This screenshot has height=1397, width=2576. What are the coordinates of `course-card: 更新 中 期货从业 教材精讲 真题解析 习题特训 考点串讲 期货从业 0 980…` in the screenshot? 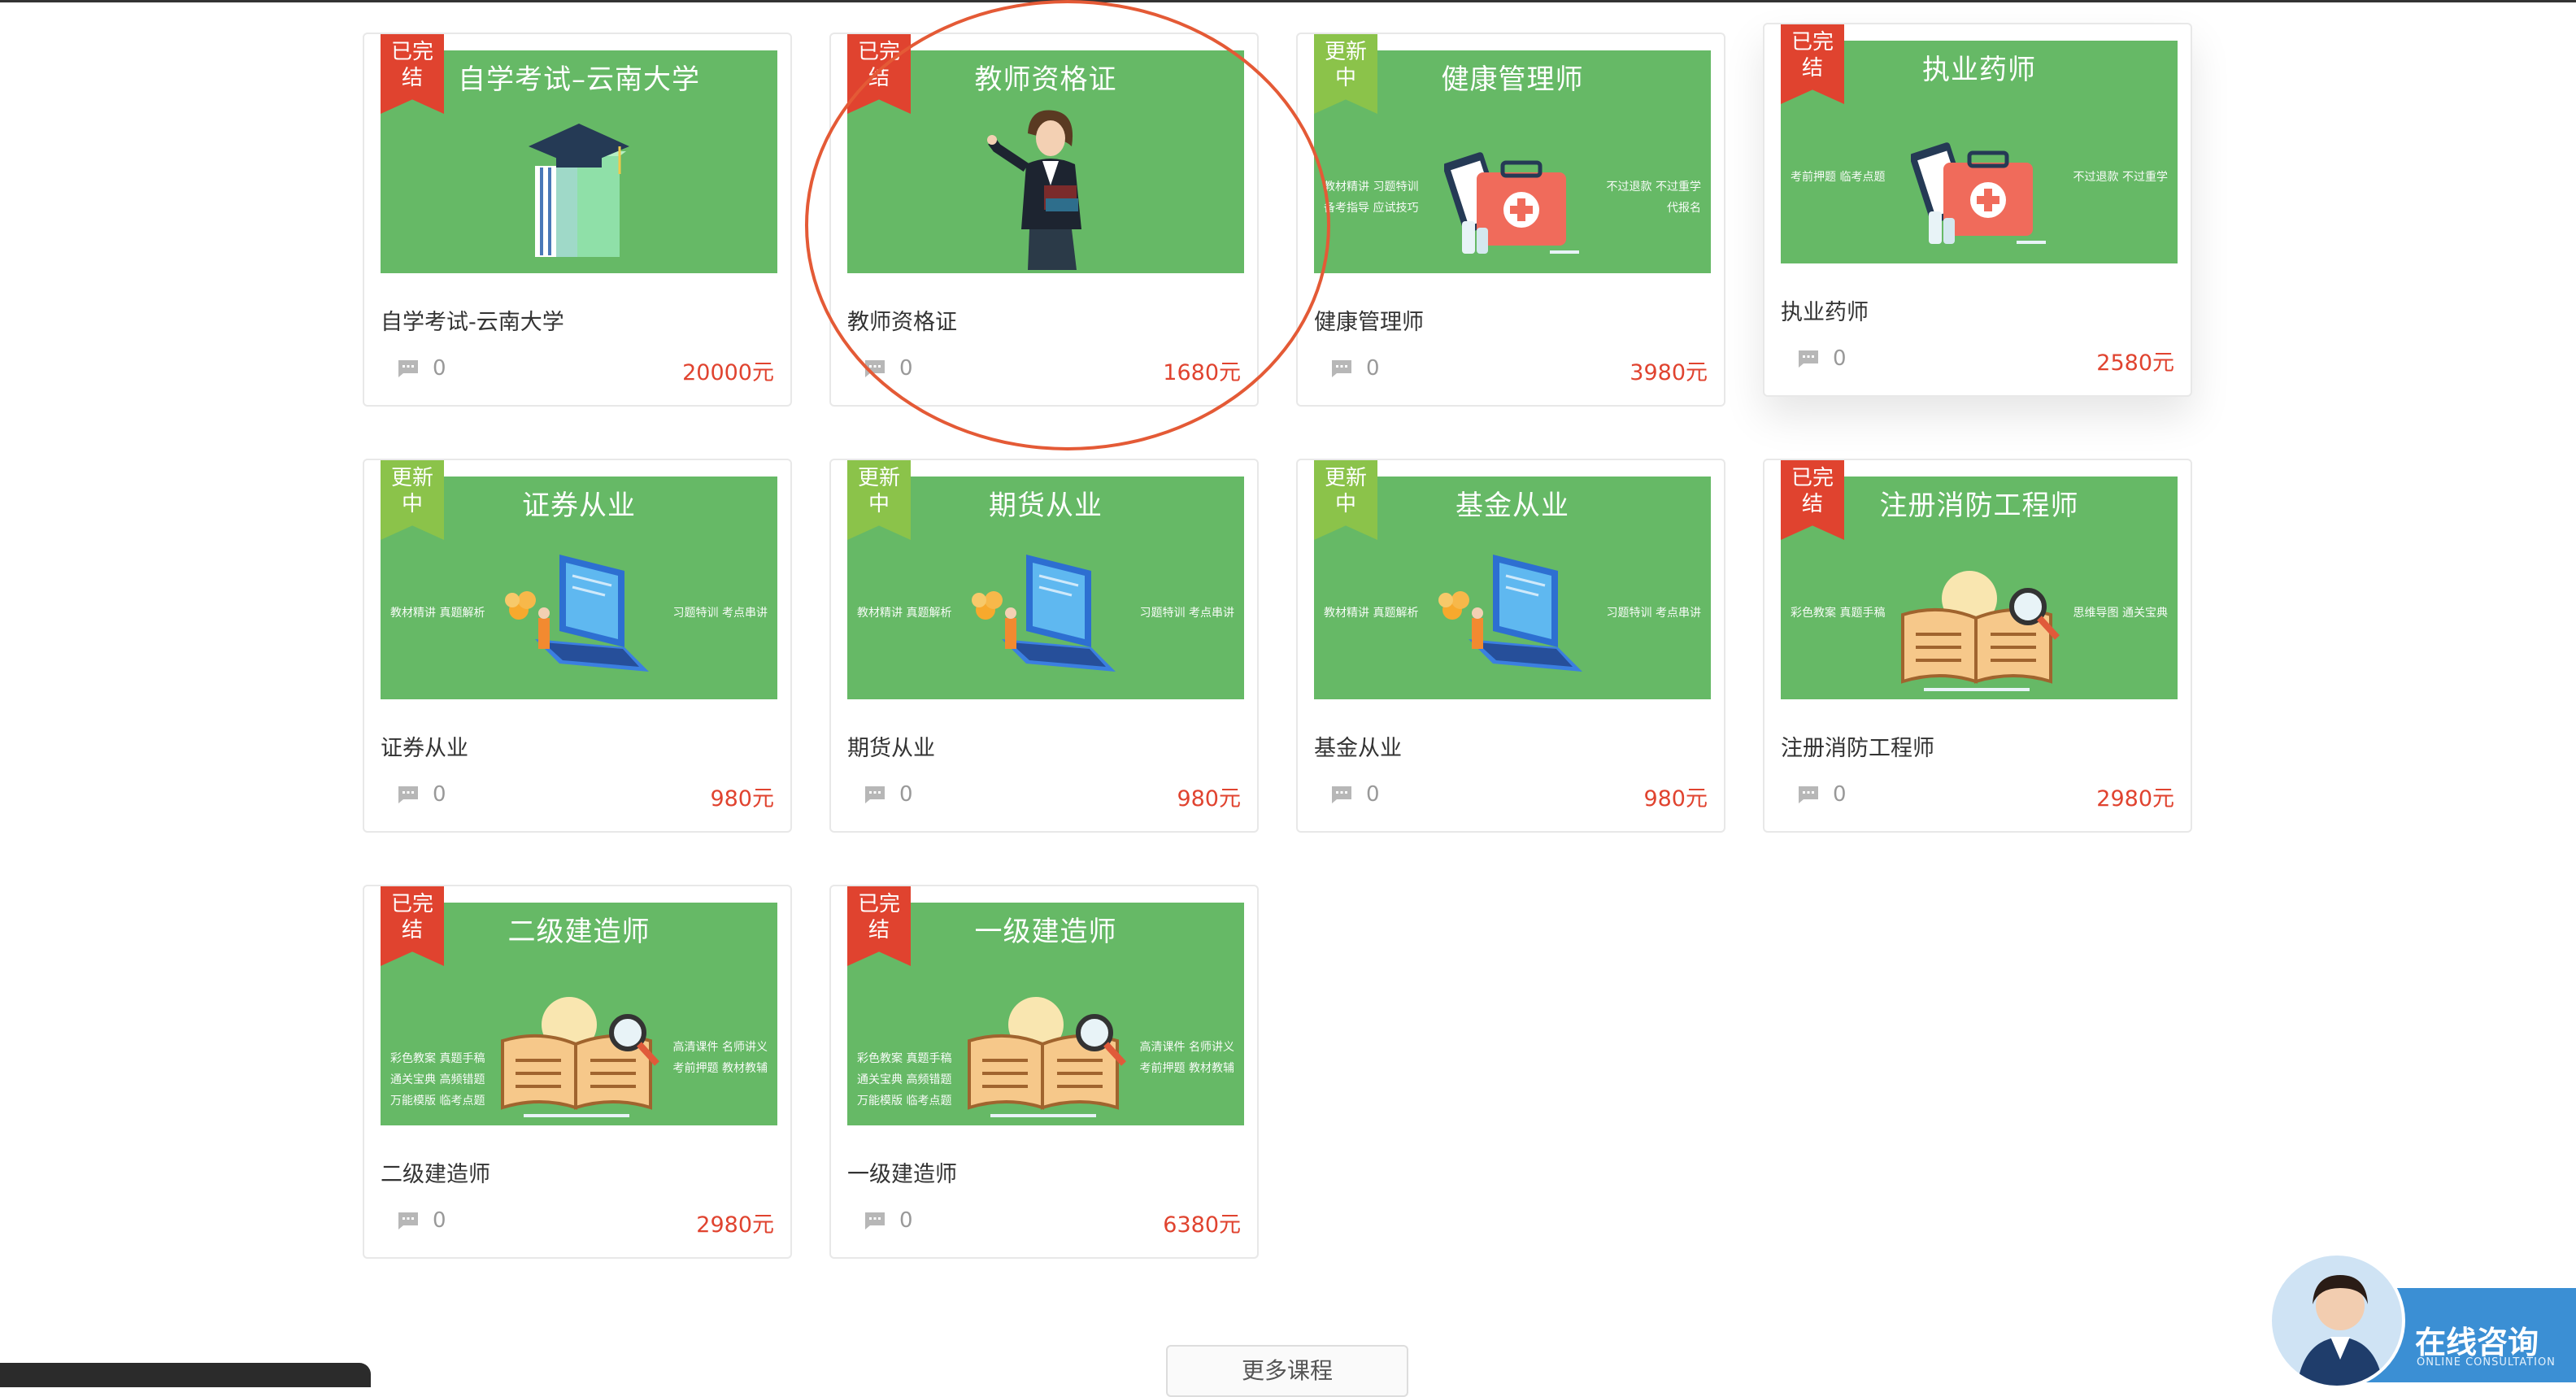 It's located at (1044, 646).